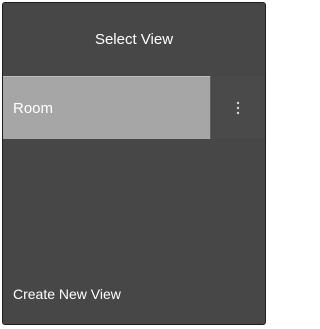 The image size is (320, 329). I want to click on dialog-title: Select View, so click(134, 39).